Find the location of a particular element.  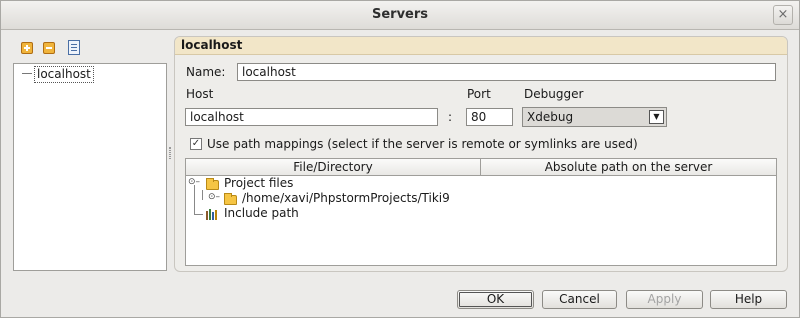

open-folder-icon is located at coordinates (212, 184).